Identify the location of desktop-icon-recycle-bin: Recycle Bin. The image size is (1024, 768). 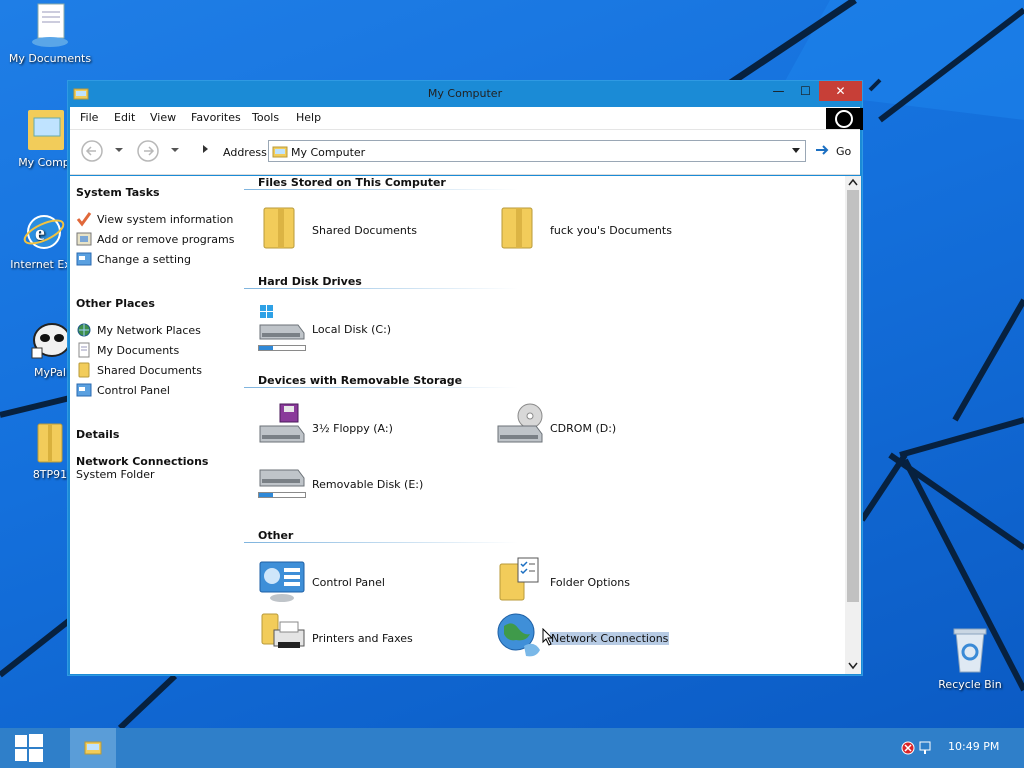
(970, 658).